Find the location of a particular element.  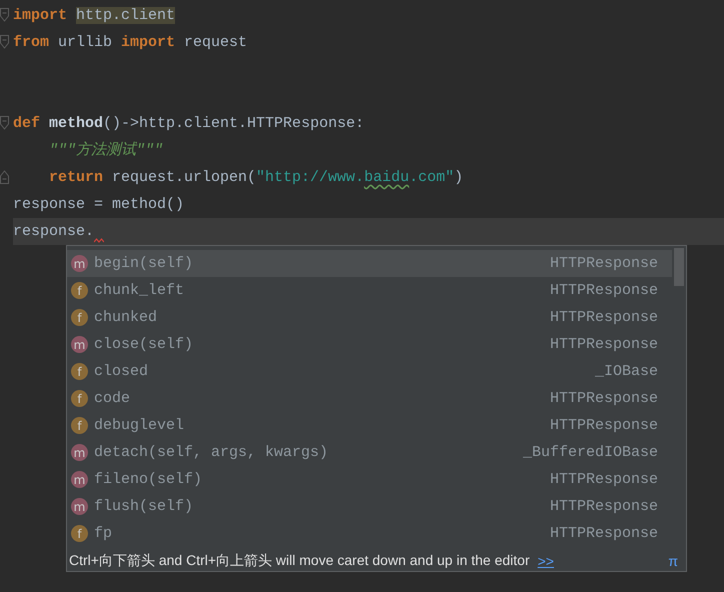

completion-item: f fp HTTPResponse is located at coordinates (369, 533).